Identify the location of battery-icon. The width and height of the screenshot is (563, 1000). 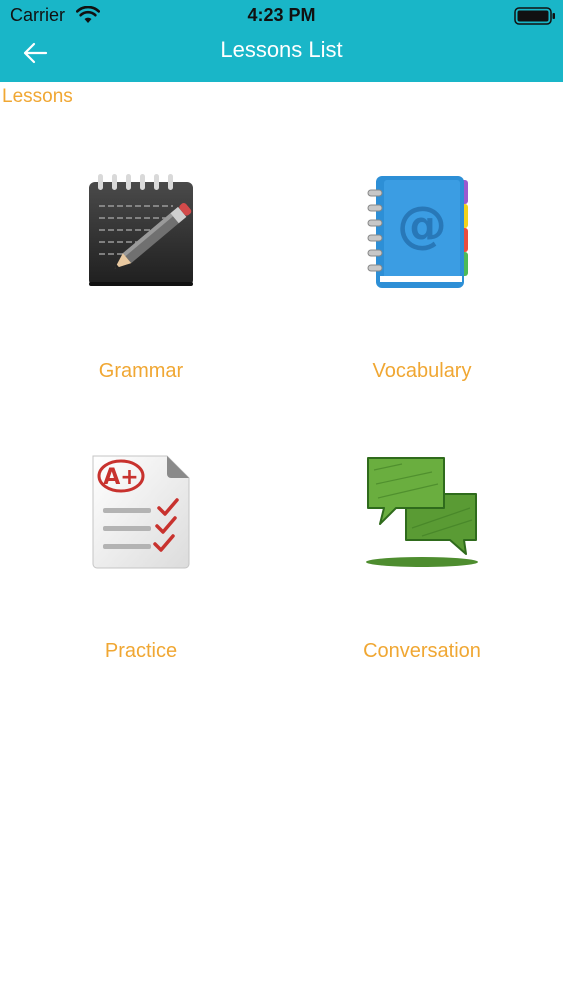
(534, 16).